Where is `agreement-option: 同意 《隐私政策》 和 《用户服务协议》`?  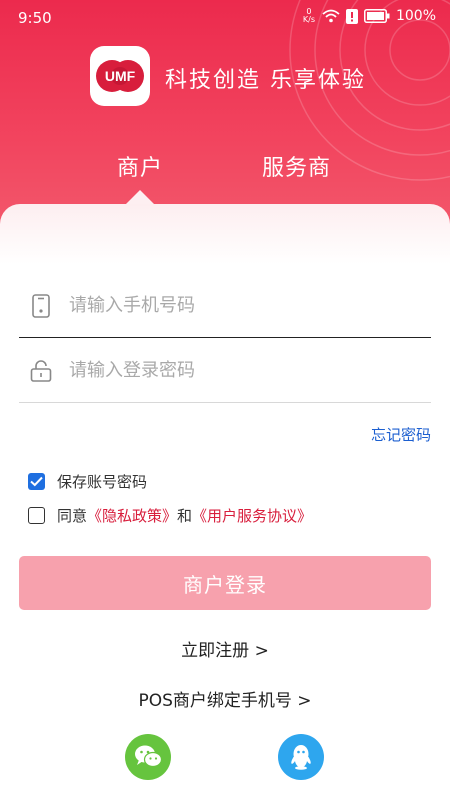 agreement-option: 同意 《隐私政策》 和 《用户服务协议》 is located at coordinates (170, 515).